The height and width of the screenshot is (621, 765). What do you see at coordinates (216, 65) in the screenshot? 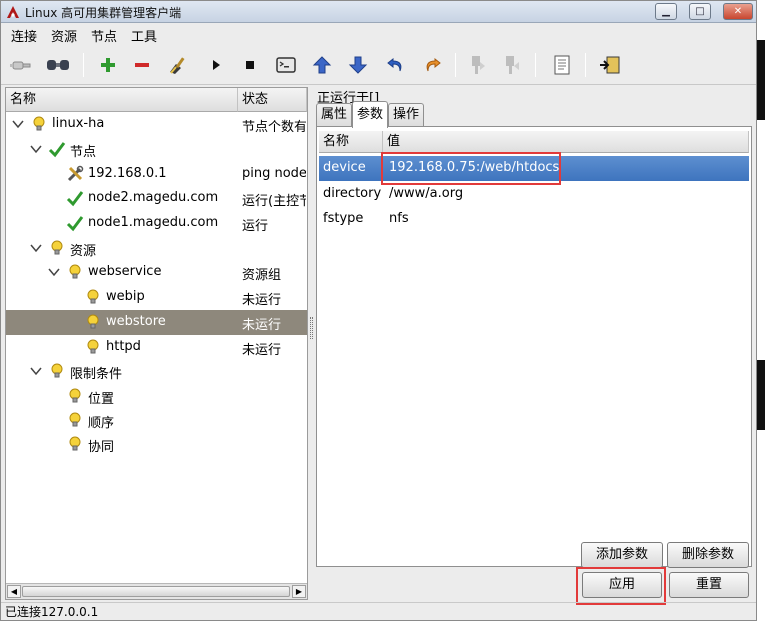
I see `start-icon` at bounding box center [216, 65].